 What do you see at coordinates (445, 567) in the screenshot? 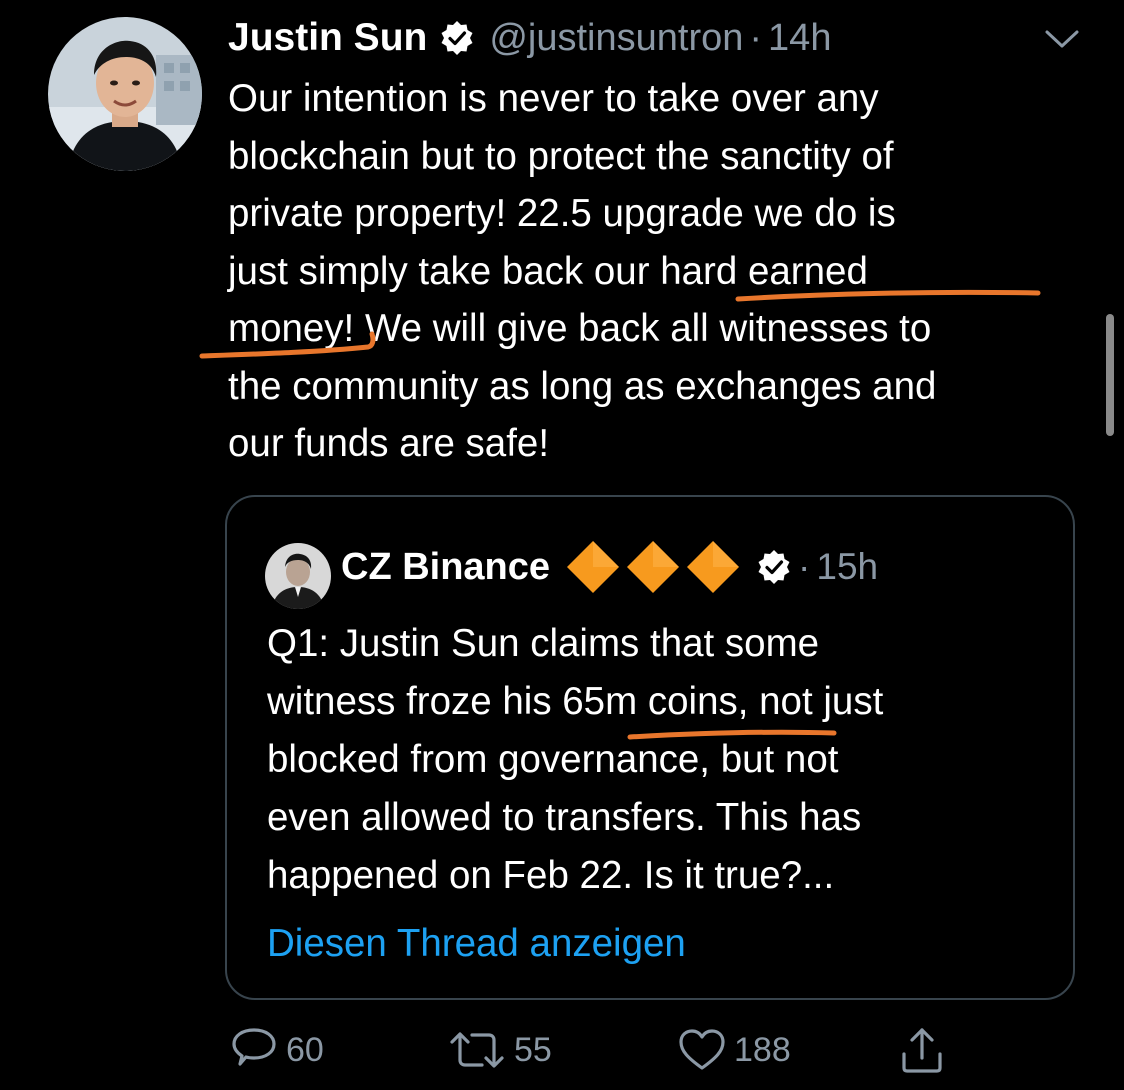
I see `quoted-author-name: CZ Binance` at bounding box center [445, 567].